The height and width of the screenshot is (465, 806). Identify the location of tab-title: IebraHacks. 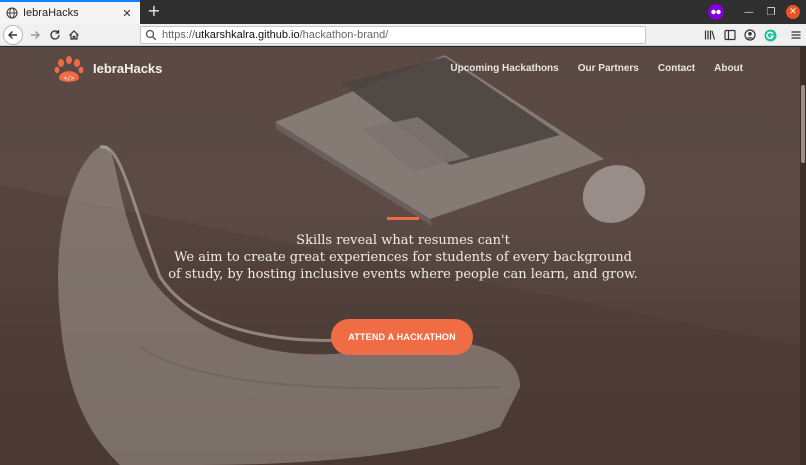
(51, 13).